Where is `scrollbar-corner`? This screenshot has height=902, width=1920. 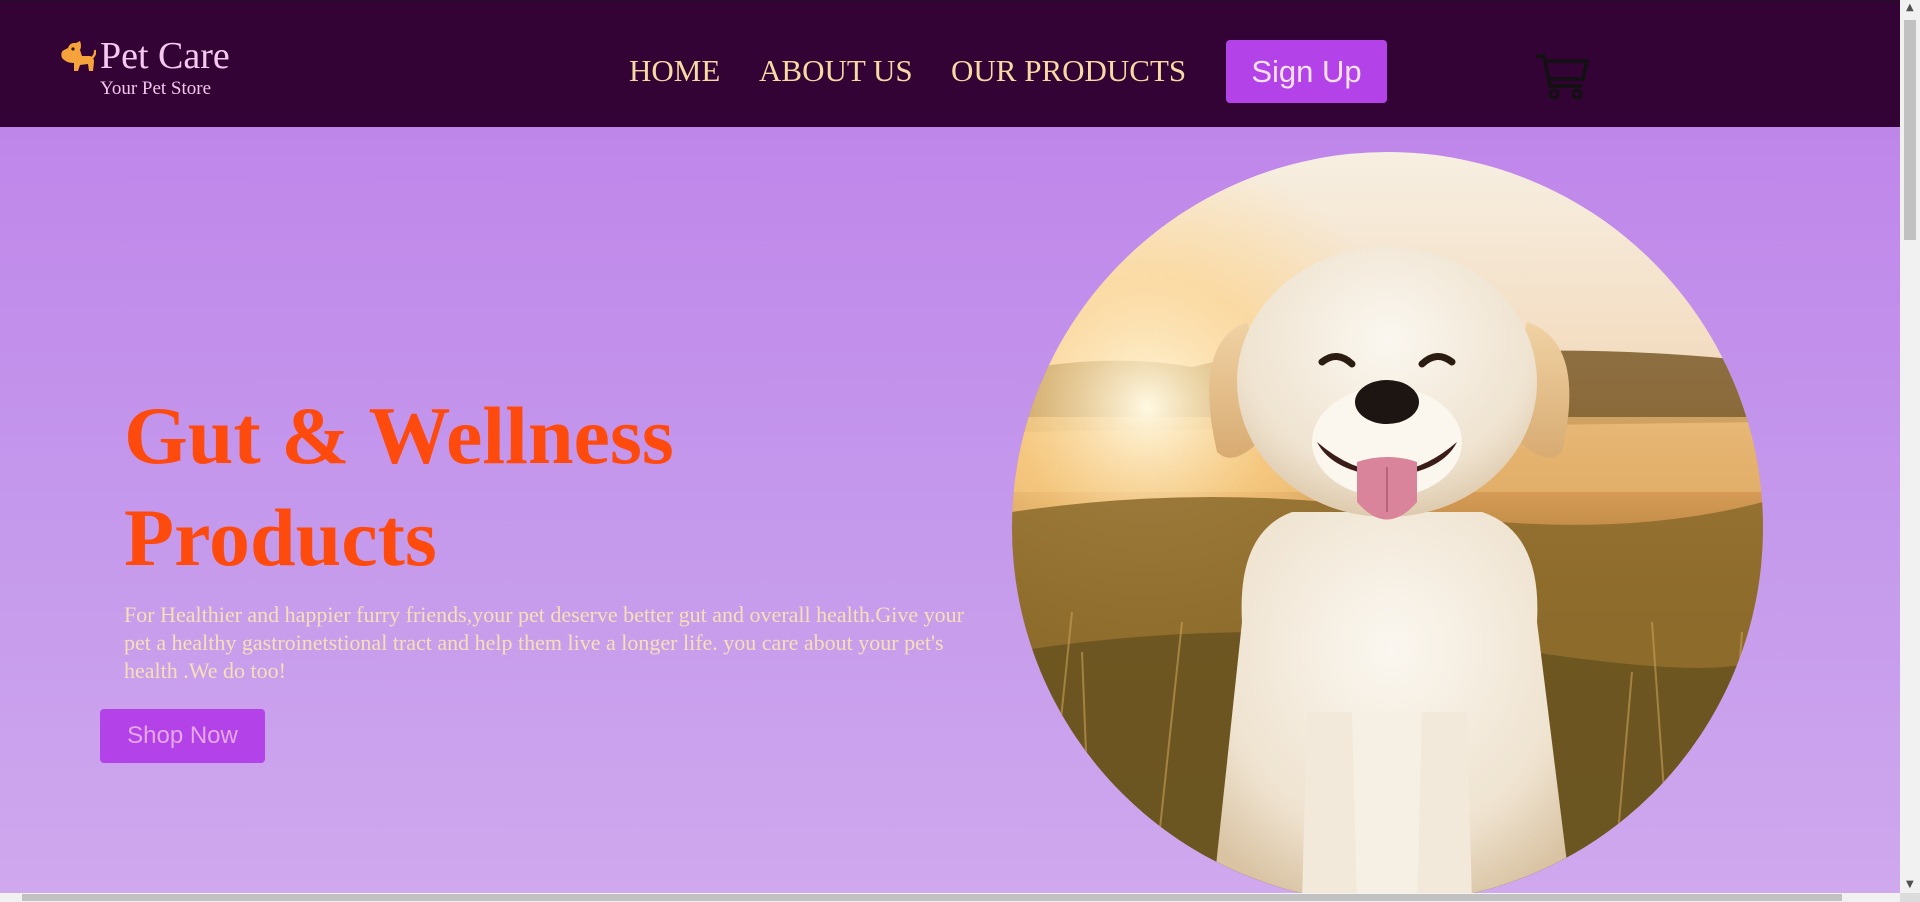 scrollbar-corner is located at coordinates (1910, 897).